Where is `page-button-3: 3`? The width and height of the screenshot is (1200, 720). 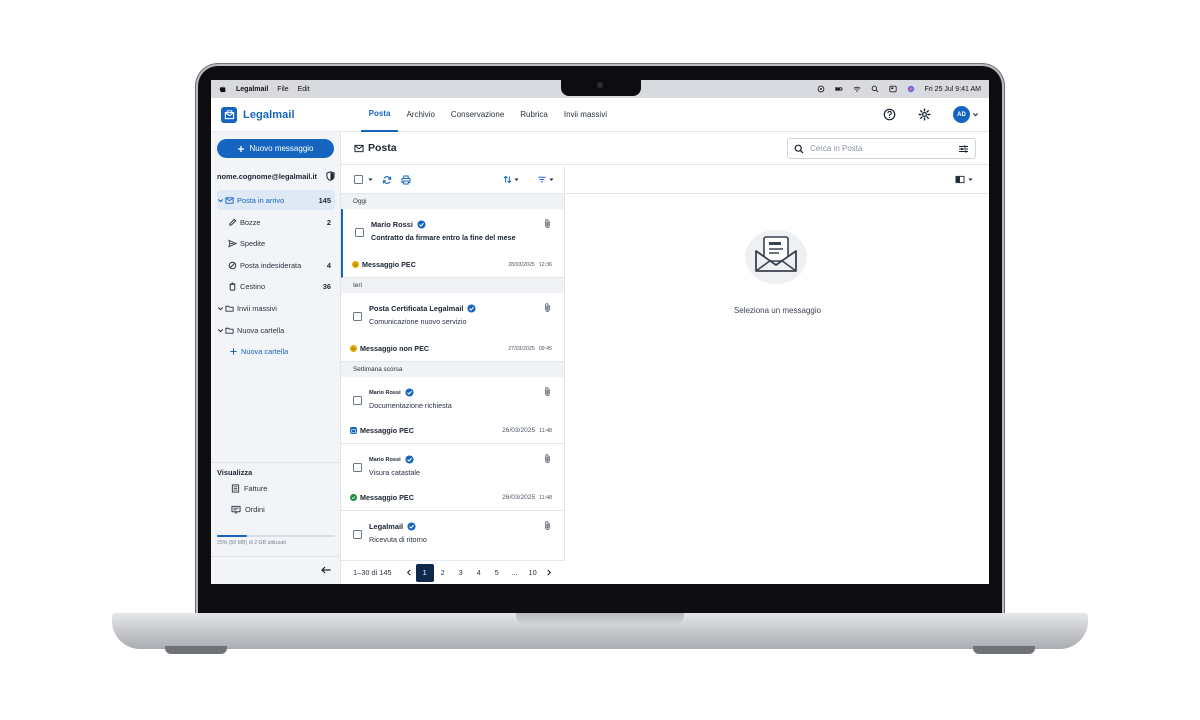 page-button-3: 3 is located at coordinates (461, 573).